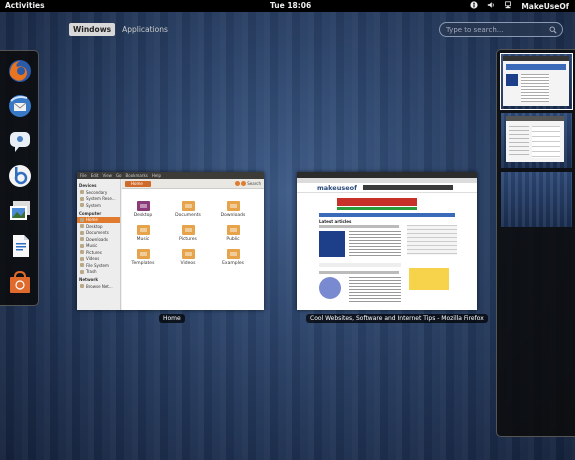  Describe the element at coordinates (88, 185) in the screenshot. I see `devices-header: Devices` at that location.